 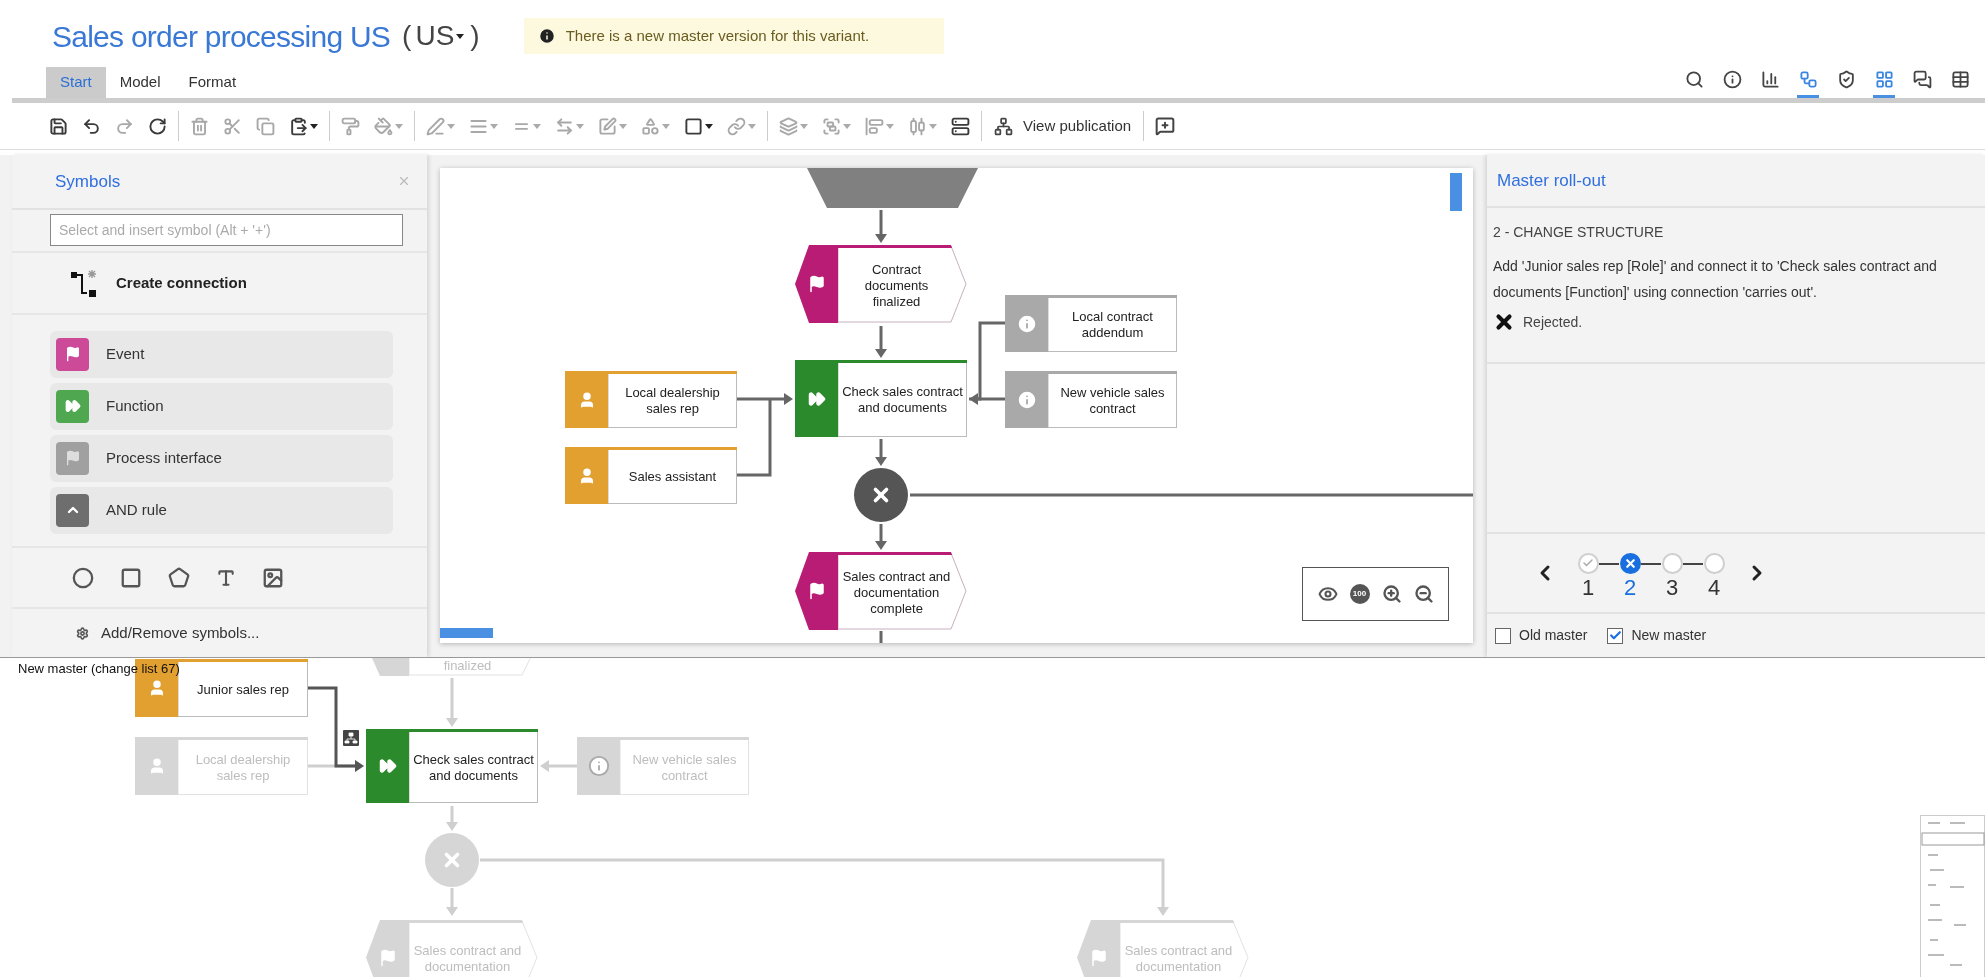 What do you see at coordinates (1669, 635) in the screenshot?
I see `checkbox-label: New master` at bounding box center [1669, 635].